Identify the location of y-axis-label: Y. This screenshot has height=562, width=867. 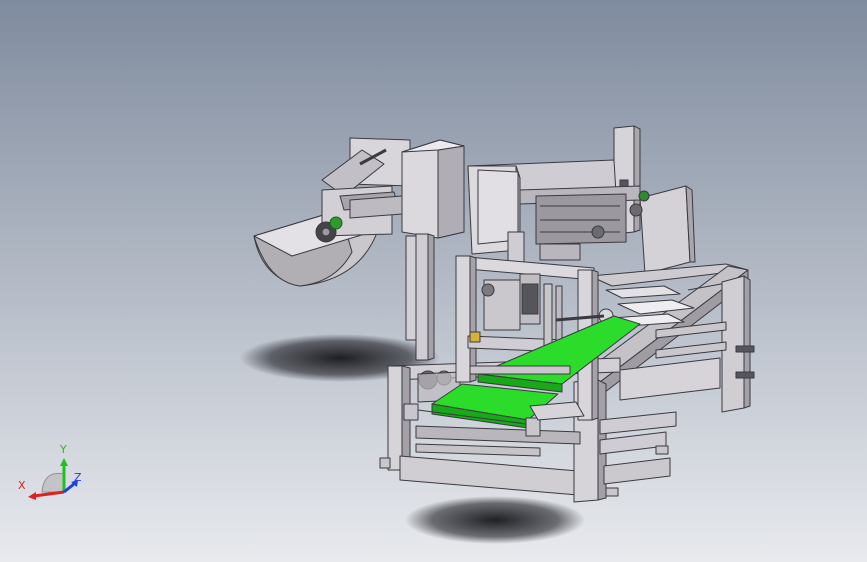
(63, 449).